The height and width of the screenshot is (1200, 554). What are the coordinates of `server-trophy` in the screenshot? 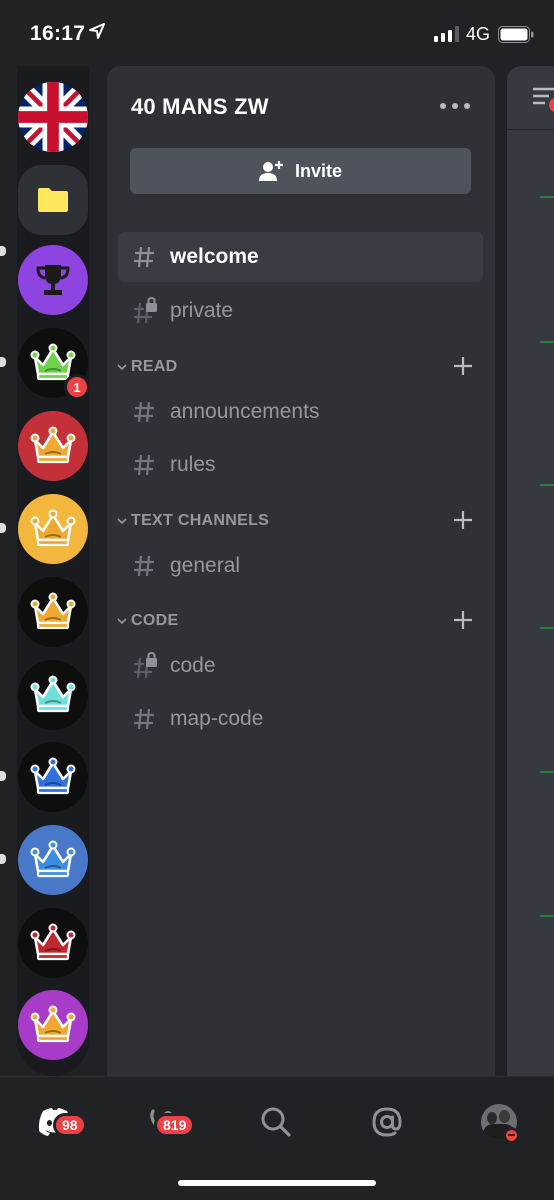 It's located at (53, 280).